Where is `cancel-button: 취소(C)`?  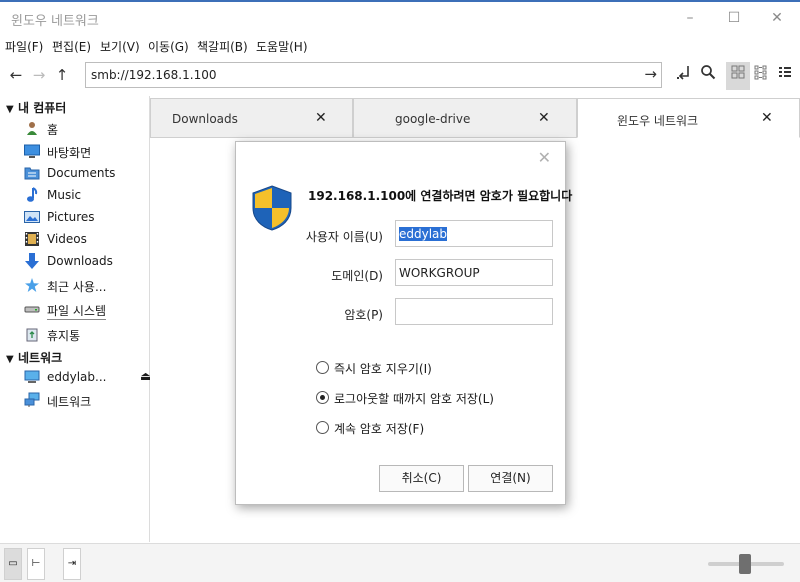 cancel-button: 취소(C) is located at coordinates (421, 478).